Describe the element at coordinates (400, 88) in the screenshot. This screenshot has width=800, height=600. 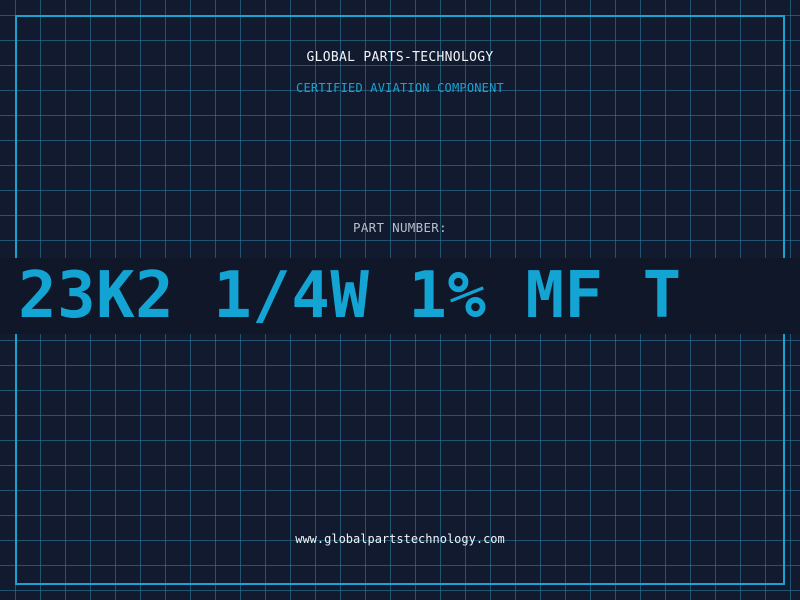
I see `brand-tagline: CERTIFIED AVIATION COMPONENT` at that location.